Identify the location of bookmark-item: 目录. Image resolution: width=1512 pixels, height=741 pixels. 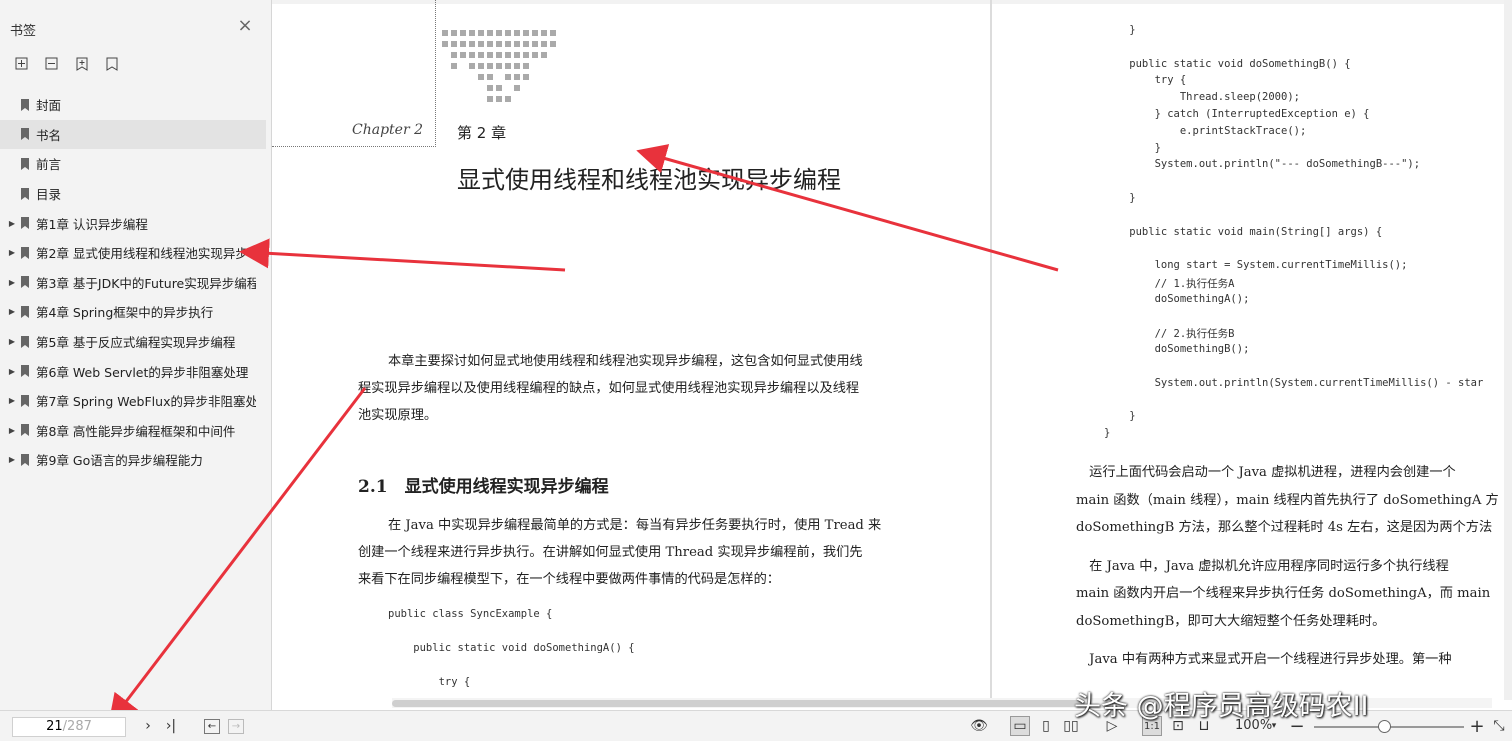
(136, 194).